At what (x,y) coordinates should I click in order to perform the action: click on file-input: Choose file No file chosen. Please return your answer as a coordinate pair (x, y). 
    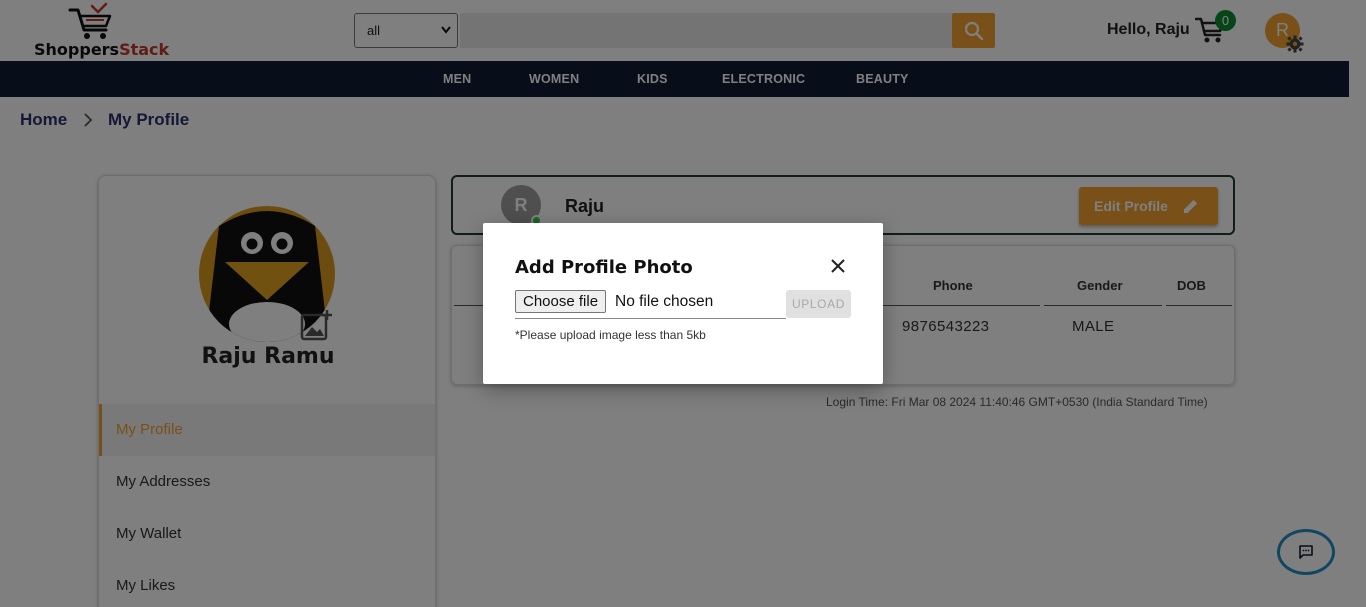
    Looking at the image, I should click on (650, 304).